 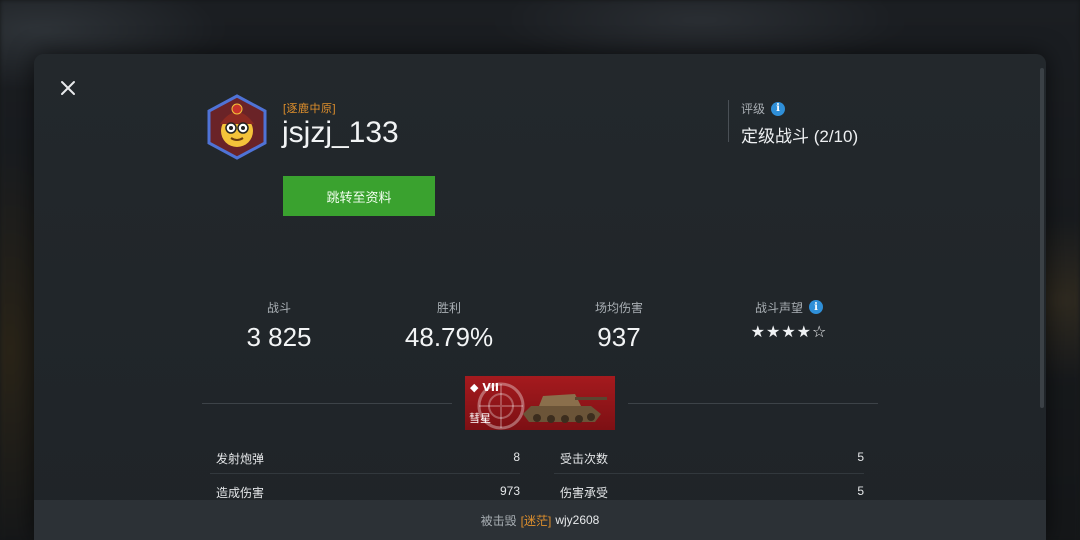 What do you see at coordinates (753, 403) in the screenshot?
I see `divider-right` at bounding box center [753, 403].